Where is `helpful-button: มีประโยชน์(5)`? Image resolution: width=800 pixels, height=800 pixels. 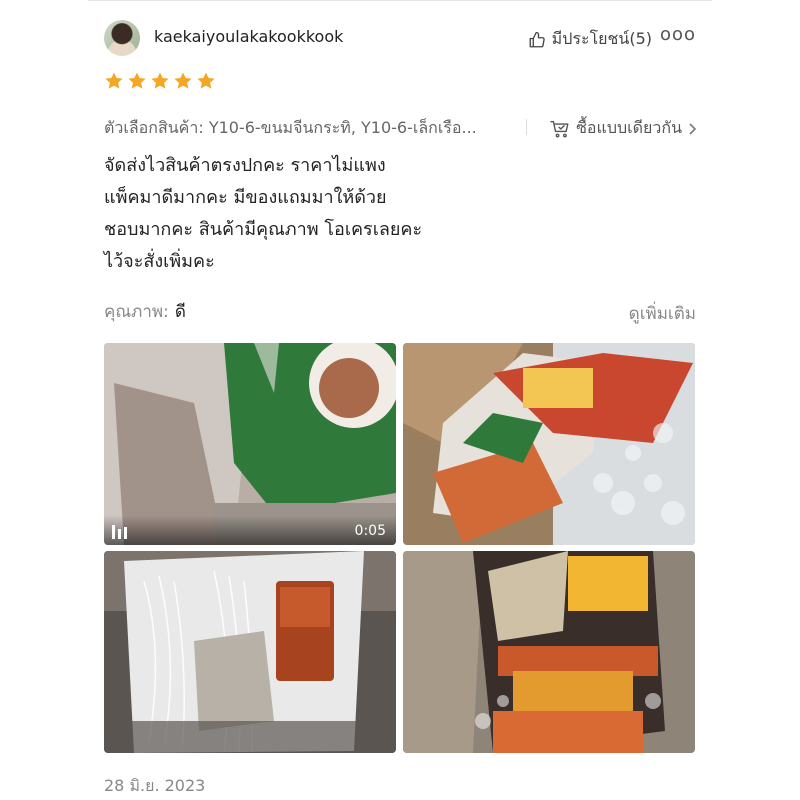
helpful-button: มีประโยชน์(5) is located at coordinates (590, 39).